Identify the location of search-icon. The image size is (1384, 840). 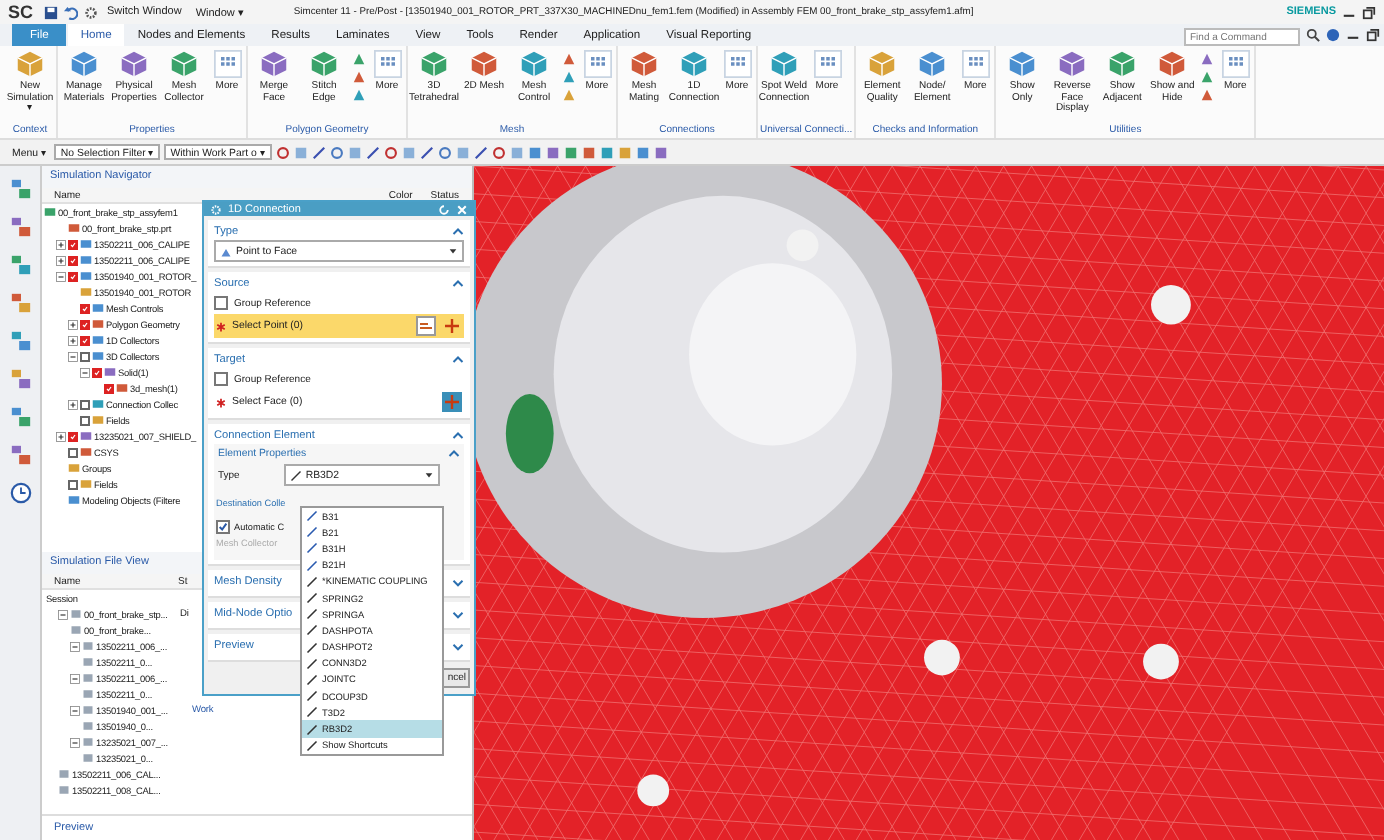
(1313, 35).